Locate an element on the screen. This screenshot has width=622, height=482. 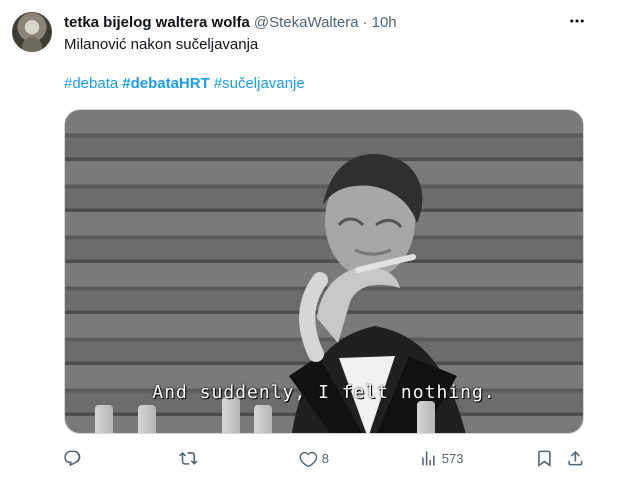
reply-button is located at coordinates (74, 458).